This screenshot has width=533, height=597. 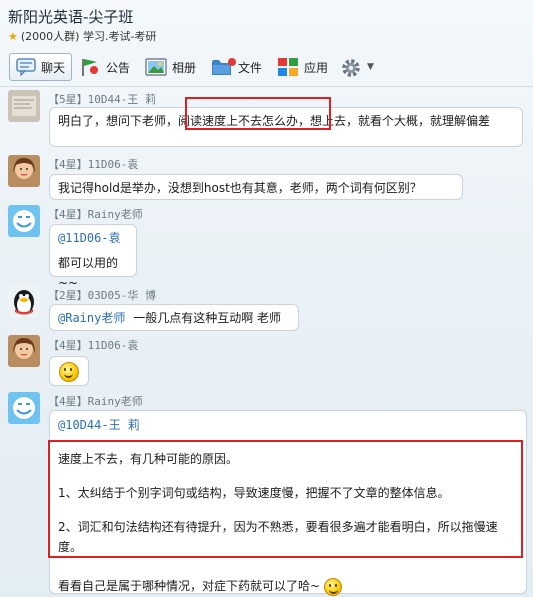 I want to click on group-subtitle: ★ (2000人群) 学习.考试-考研, so click(x=82, y=36).